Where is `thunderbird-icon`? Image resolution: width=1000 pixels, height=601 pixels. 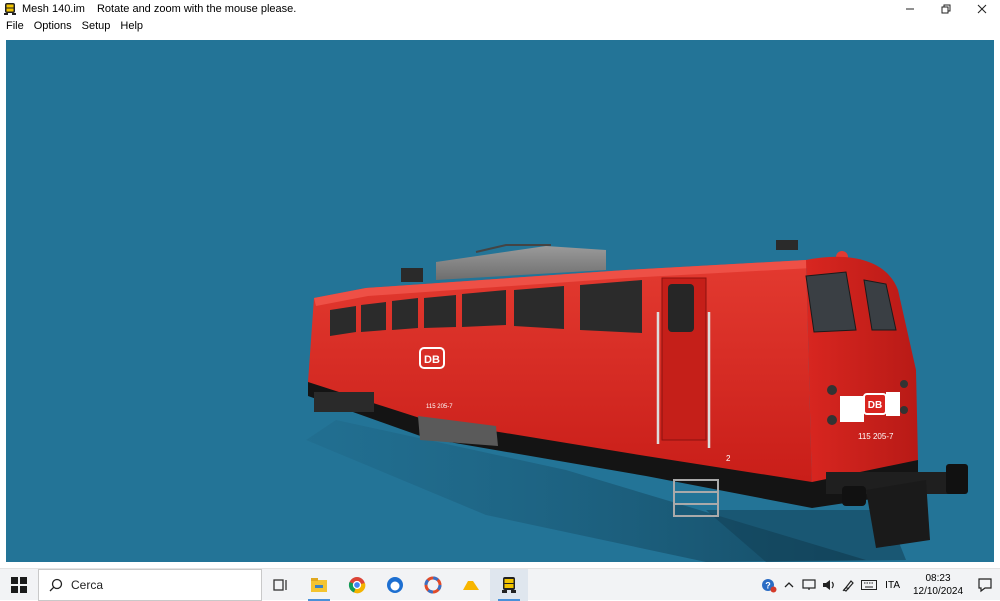 thunderbird-icon is located at coordinates (395, 584).